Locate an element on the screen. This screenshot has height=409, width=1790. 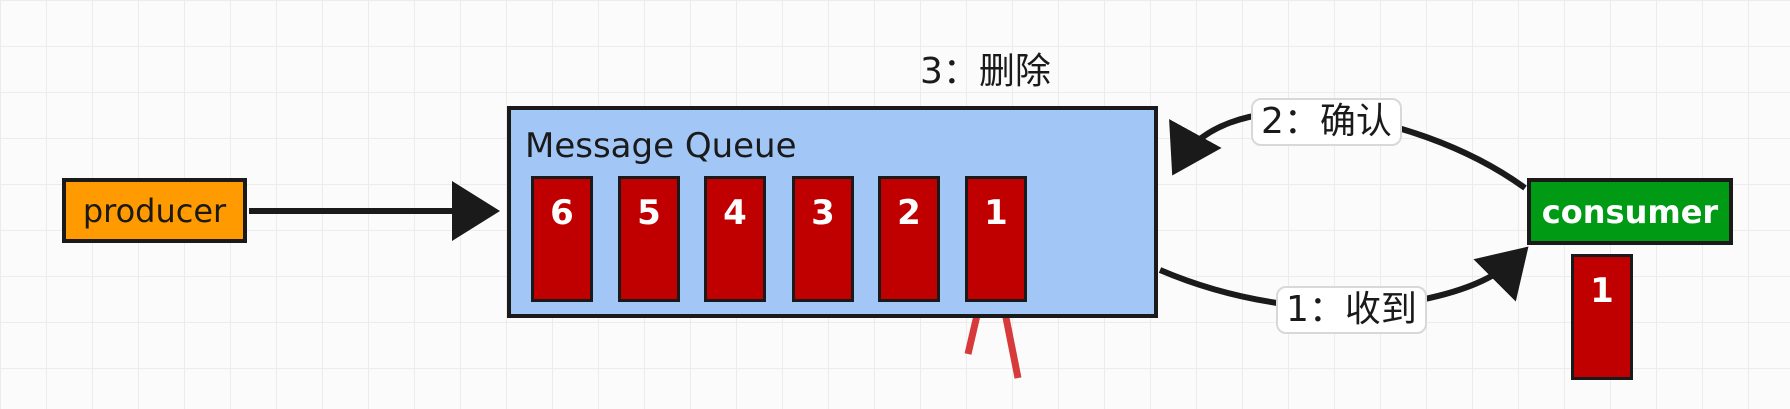
queue-message: 5 is located at coordinates (649, 239).